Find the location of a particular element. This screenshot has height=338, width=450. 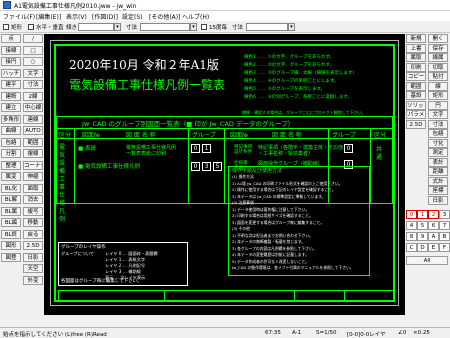

tool-button-r-12-1: 測定 is located at coordinates (438, 152).